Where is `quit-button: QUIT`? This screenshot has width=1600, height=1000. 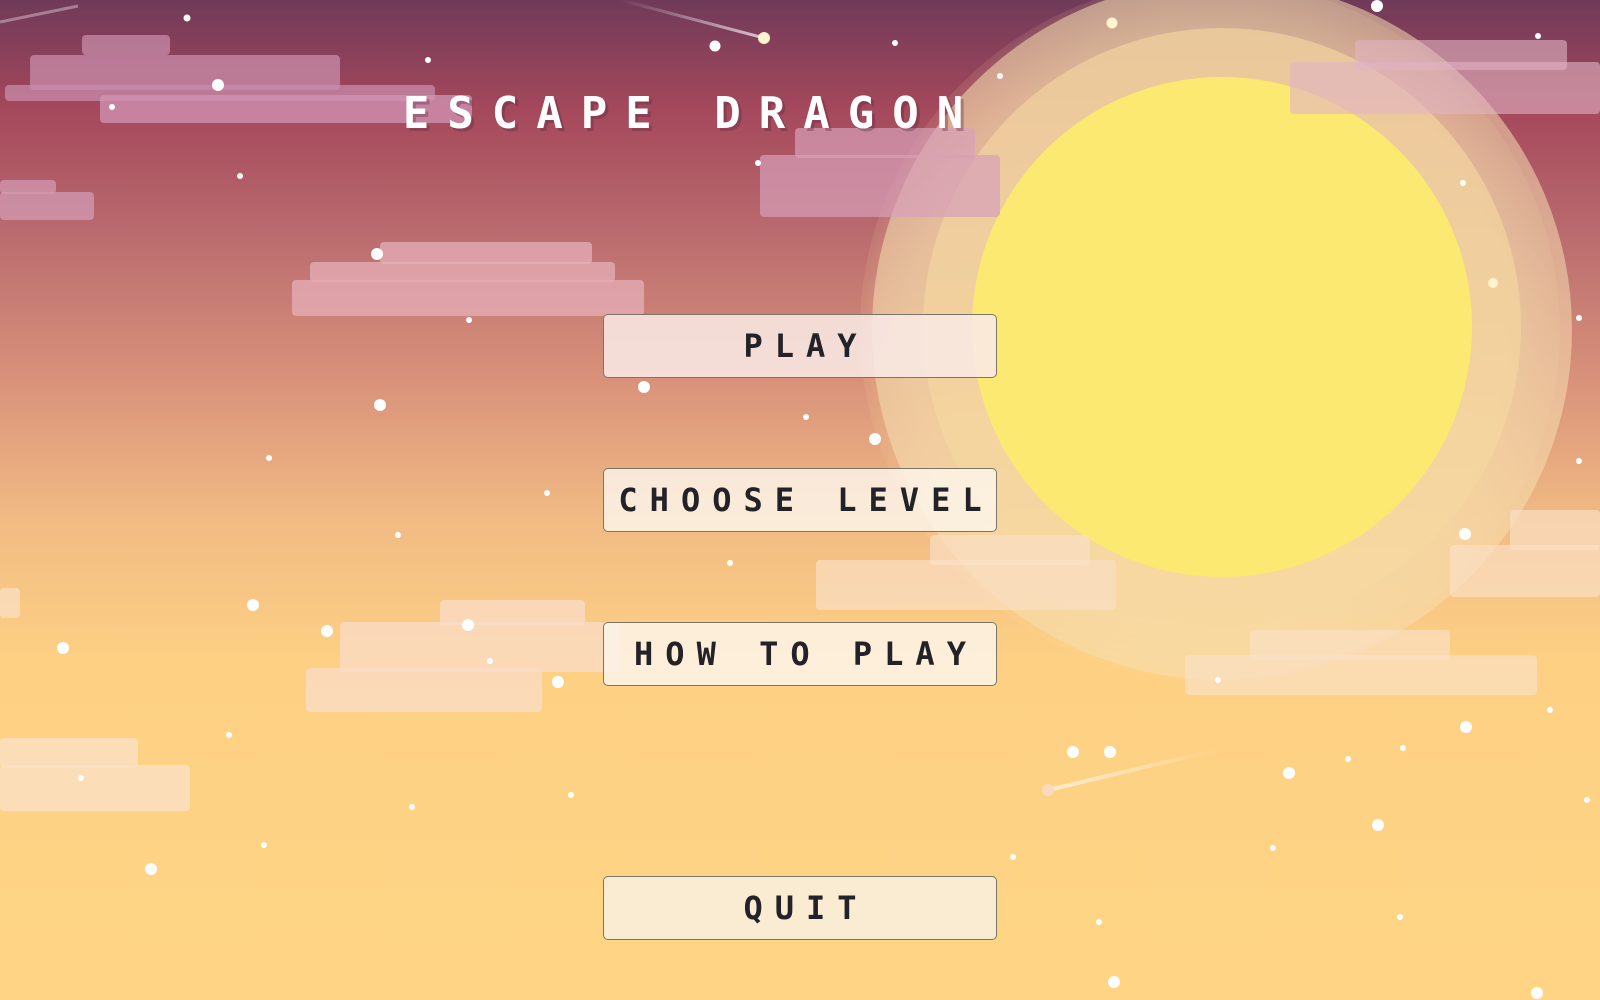
quit-button: QUIT is located at coordinates (800, 908).